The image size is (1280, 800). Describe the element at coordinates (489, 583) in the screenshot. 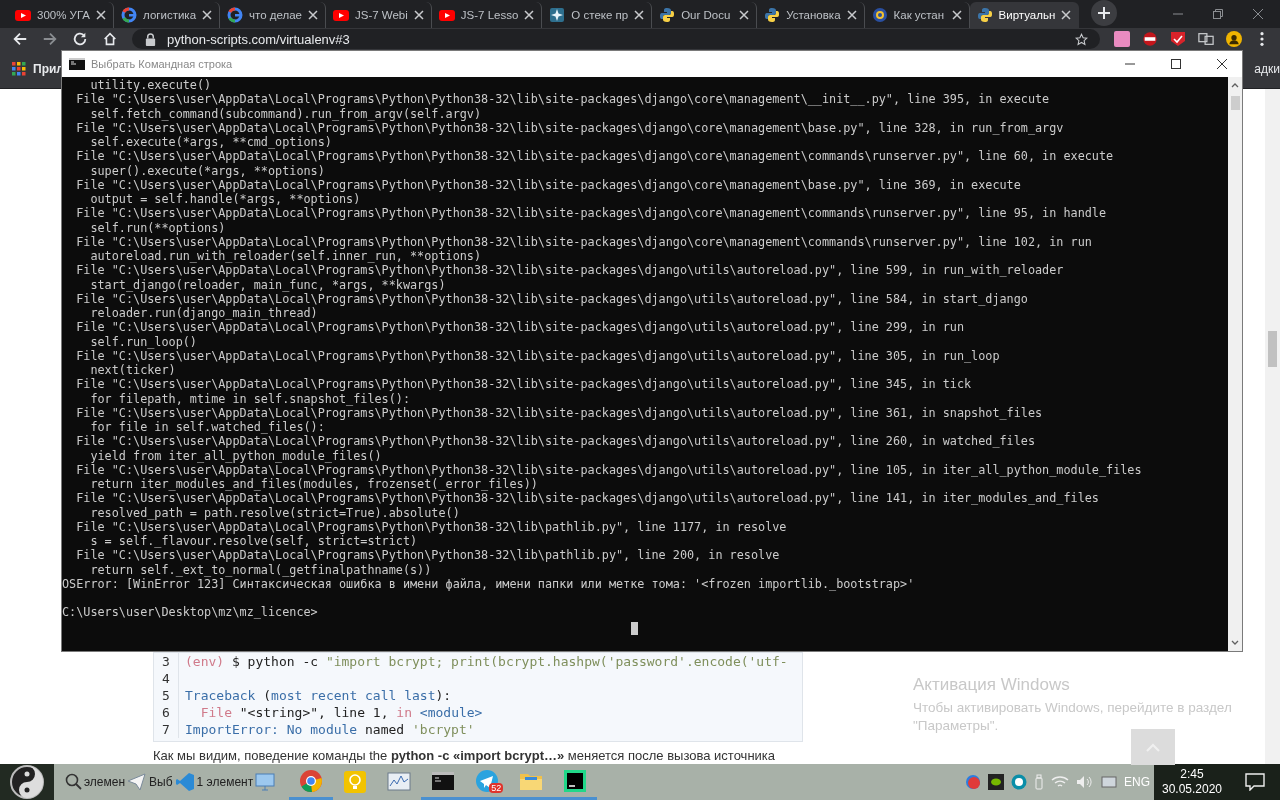

I see `console-line: OSError: [WinError 123] Синтаксическая ошибка в имени файла, имени папки или метке тома: '<frozen importlib._bootstrap>'` at that location.